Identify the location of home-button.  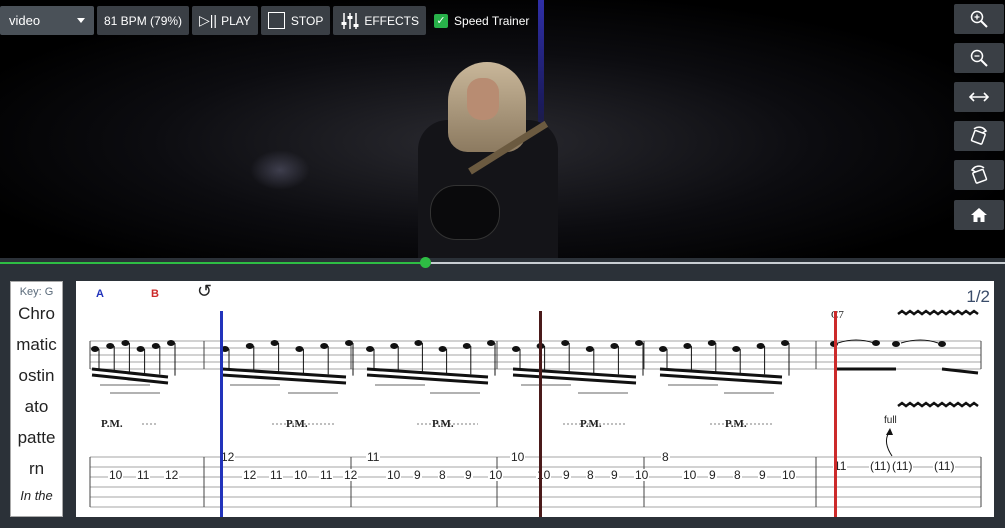
(979, 215).